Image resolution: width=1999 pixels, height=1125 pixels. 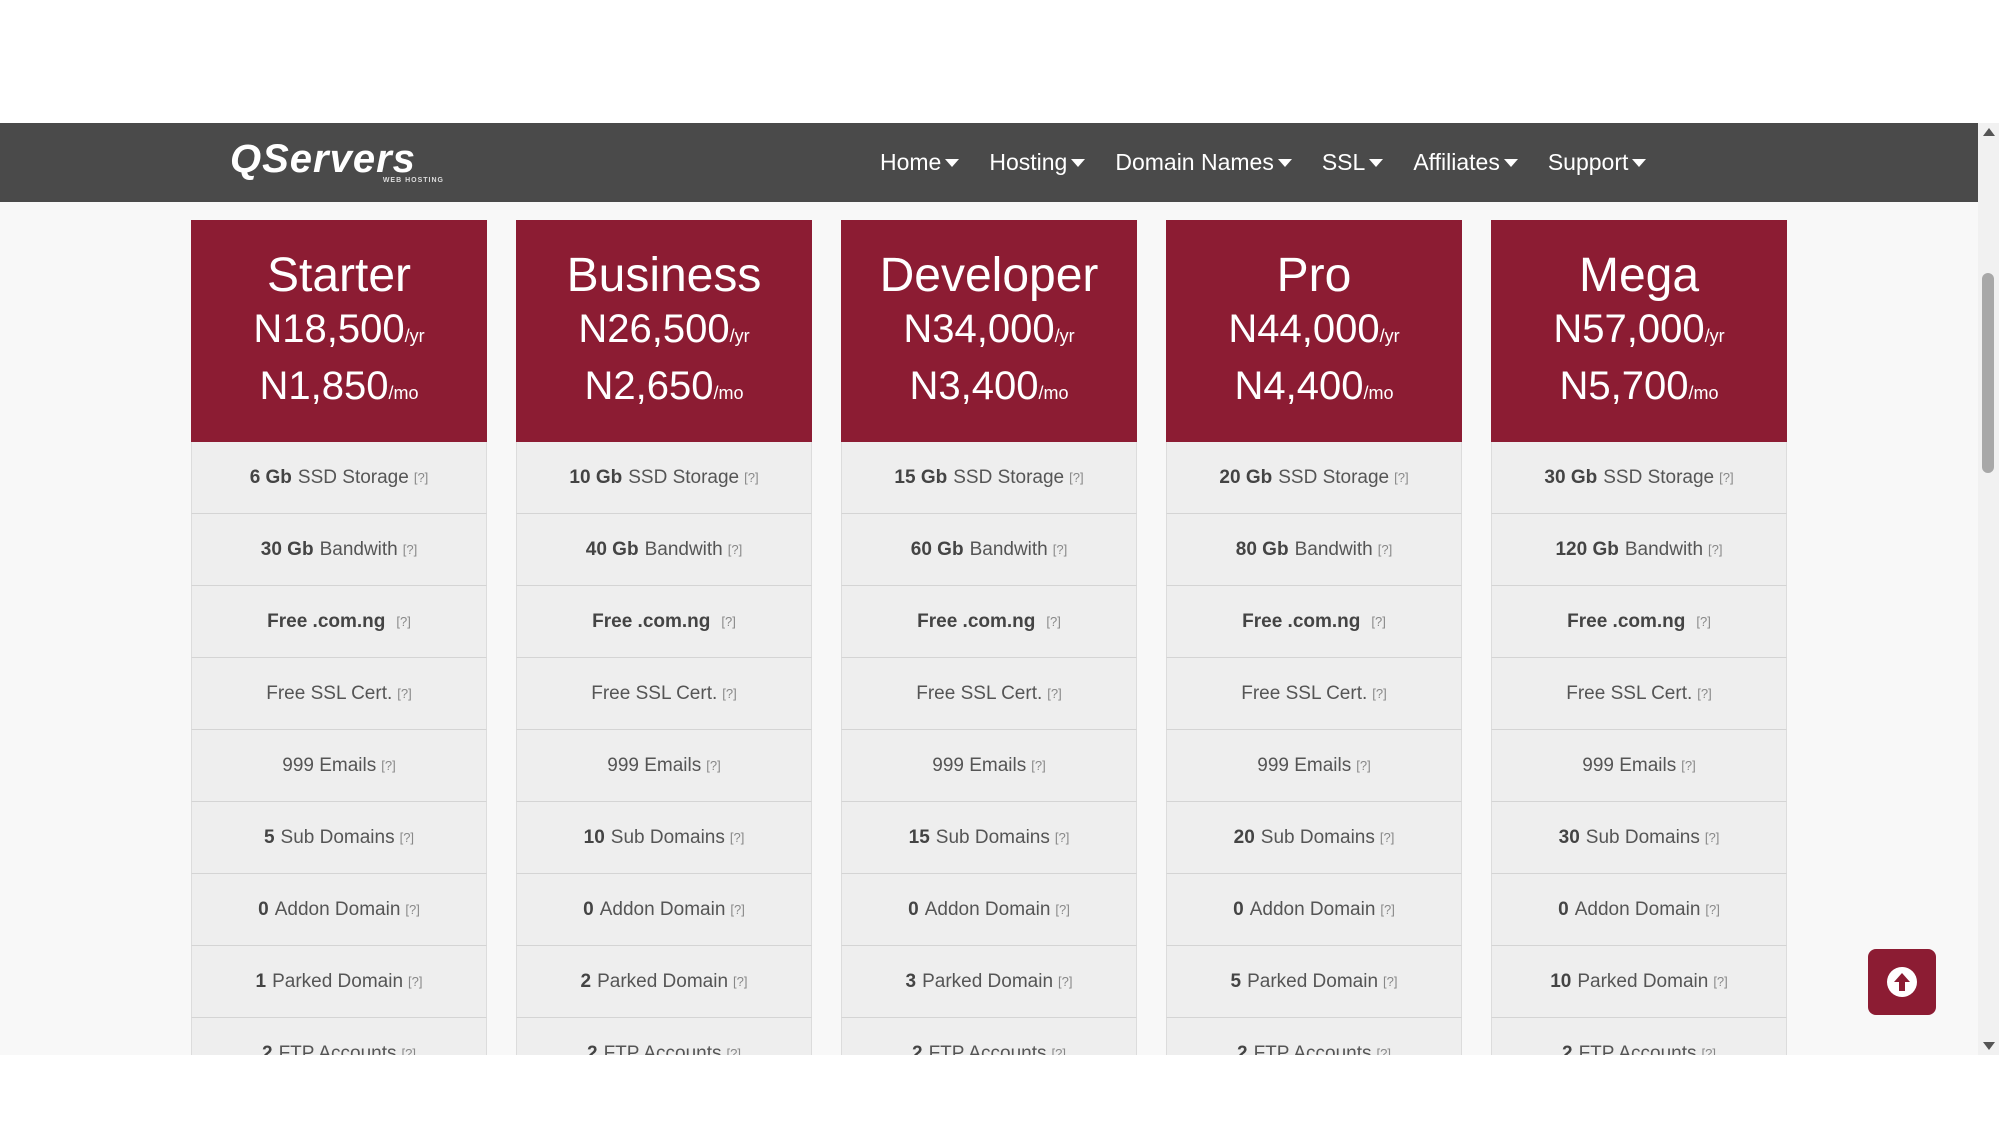 I want to click on scroll-down-icon, so click(x=1989, y=1046).